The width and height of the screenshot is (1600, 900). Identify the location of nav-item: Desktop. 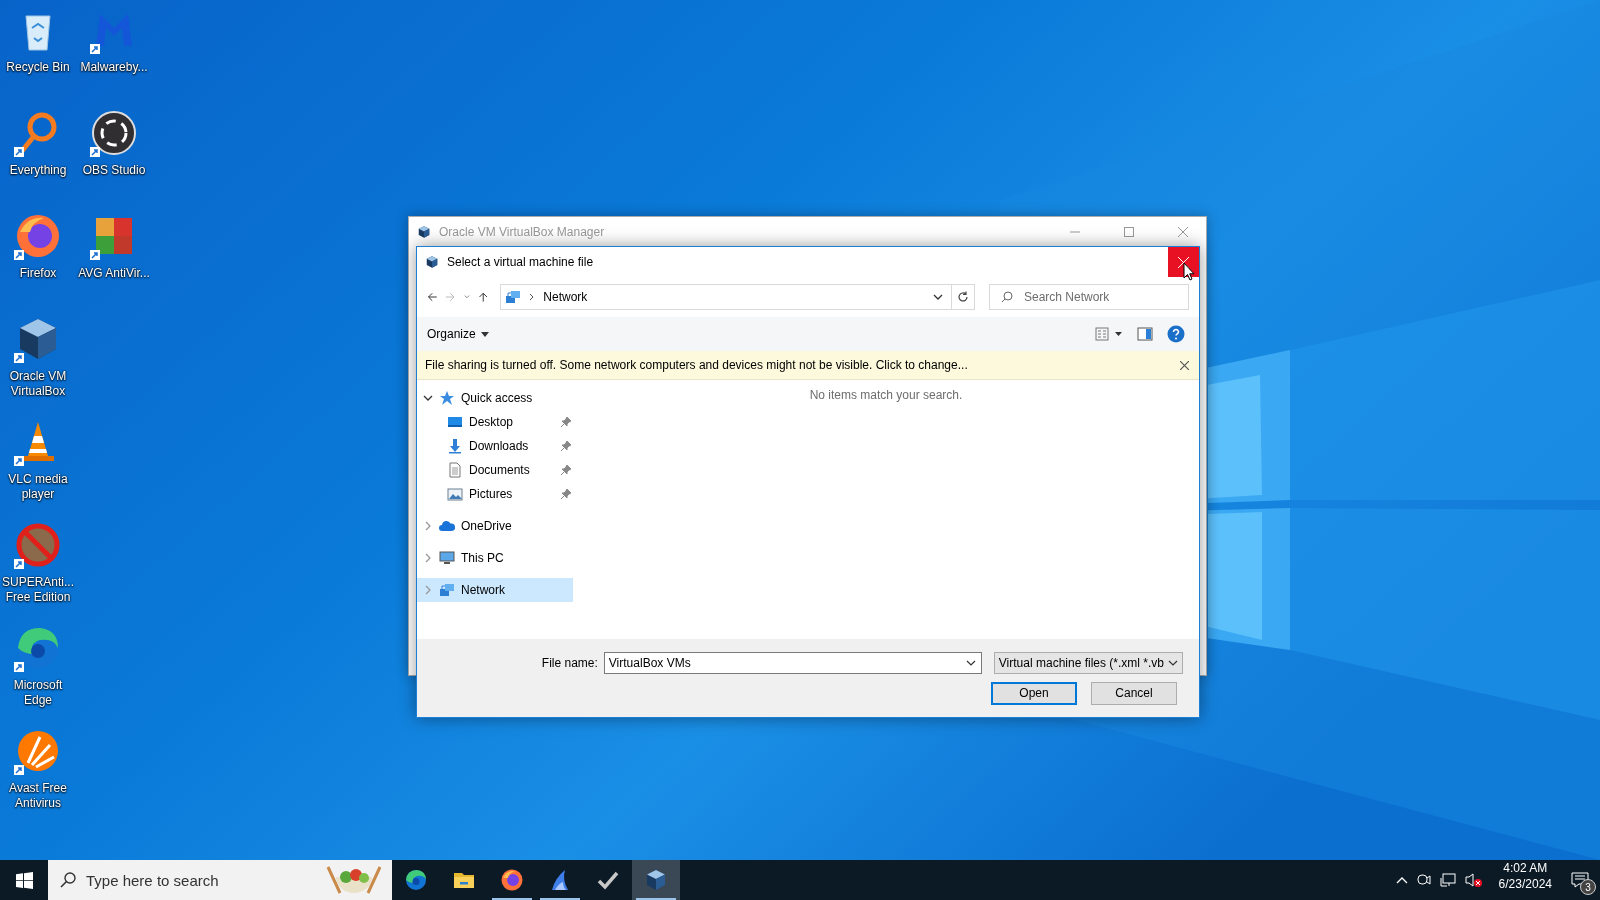
(495, 422).